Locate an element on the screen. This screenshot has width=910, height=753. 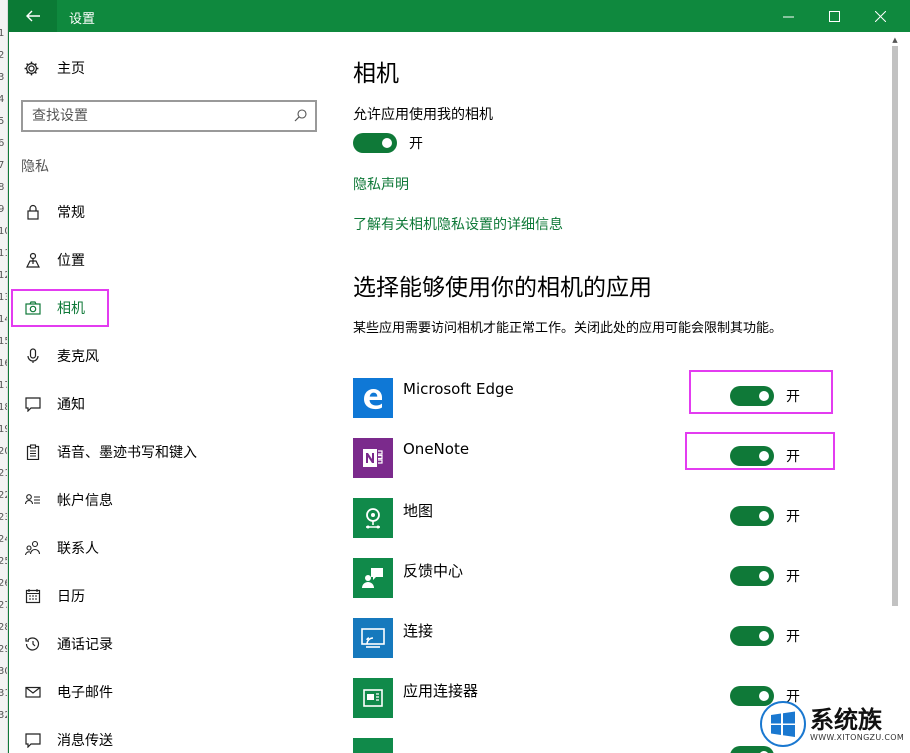
call-history-icon is located at coordinates (32, 644).